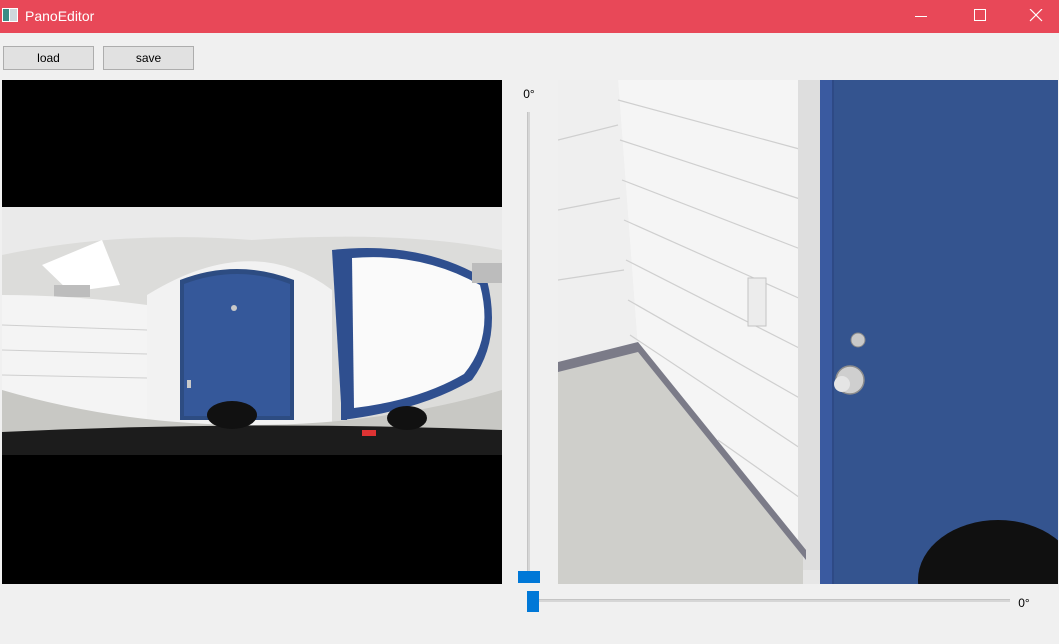 This screenshot has height=644, width=1059. What do you see at coordinates (148, 58) in the screenshot?
I see `save-button: save` at bounding box center [148, 58].